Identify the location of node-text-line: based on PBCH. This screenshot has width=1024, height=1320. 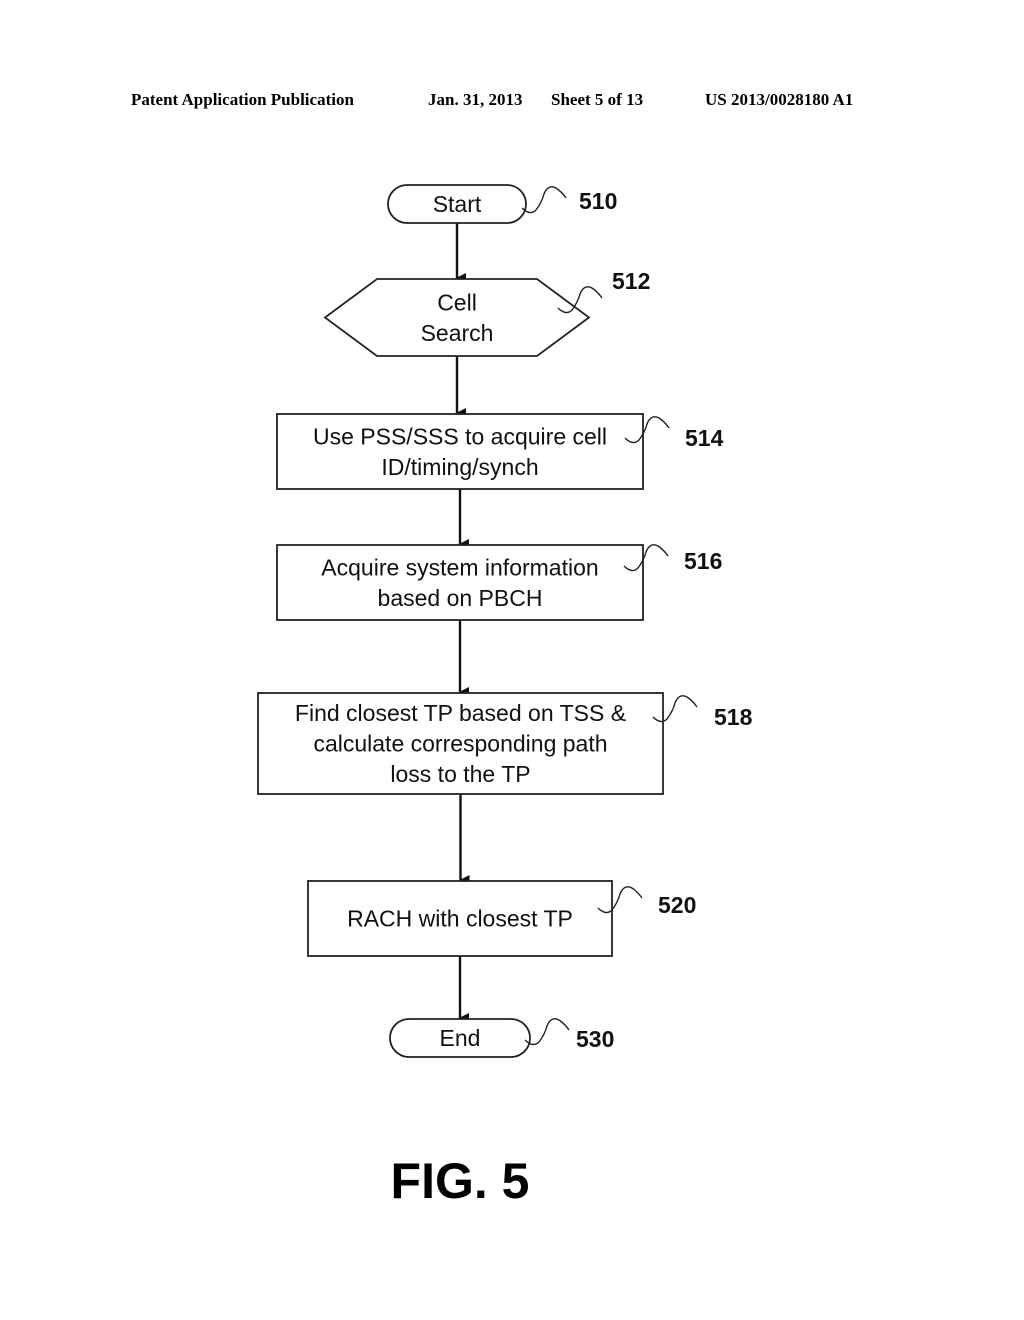
(460, 598).